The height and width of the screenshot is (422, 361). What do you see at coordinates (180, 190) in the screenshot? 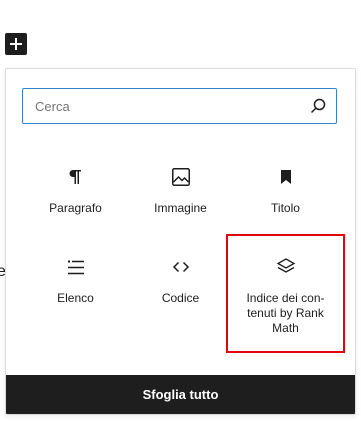
I see `block-image: Immagine` at bounding box center [180, 190].